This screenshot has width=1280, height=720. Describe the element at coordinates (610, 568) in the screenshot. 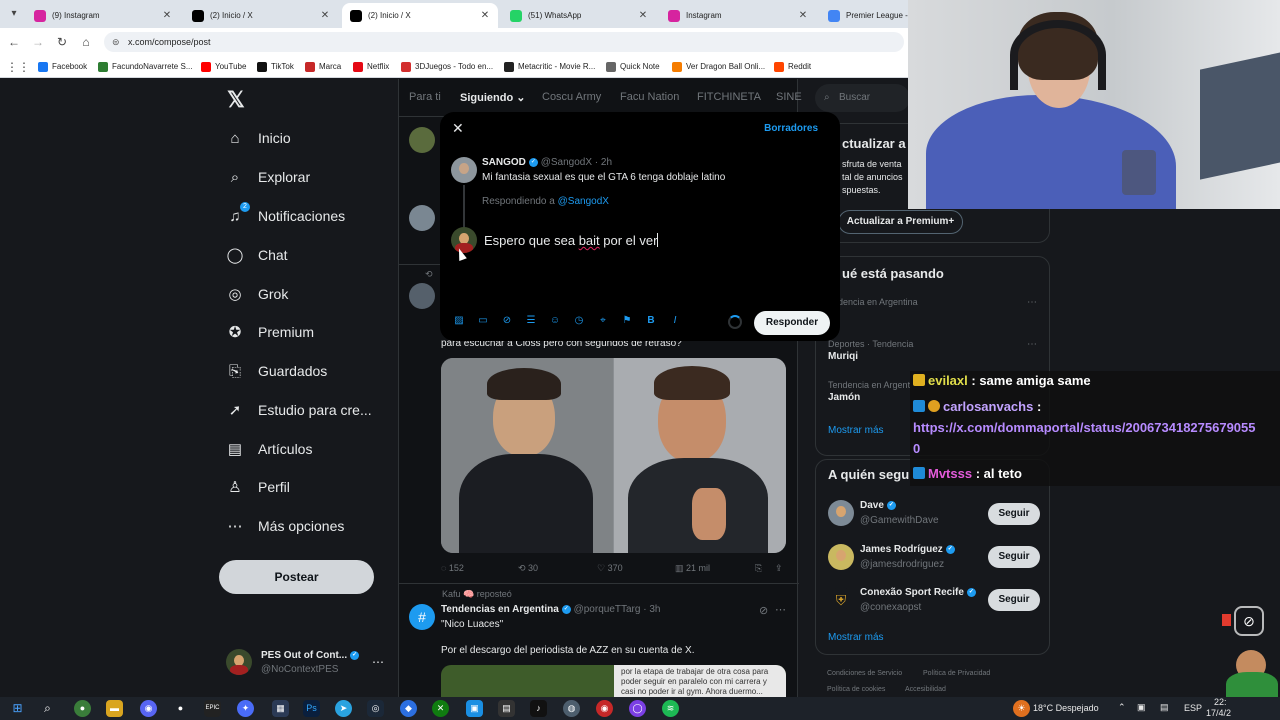

I see `like-button: ♡ 370` at that location.